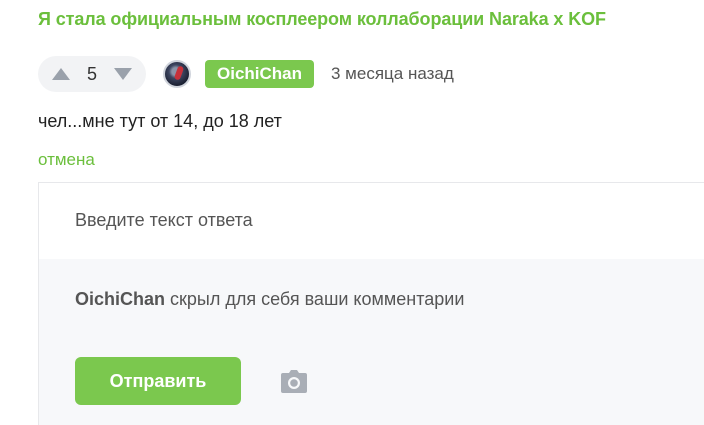  What do you see at coordinates (160, 121) in the screenshot?
I see `comment-body: чел...мне тут от 14, до 18 лет` at bounding box center [160, 121].